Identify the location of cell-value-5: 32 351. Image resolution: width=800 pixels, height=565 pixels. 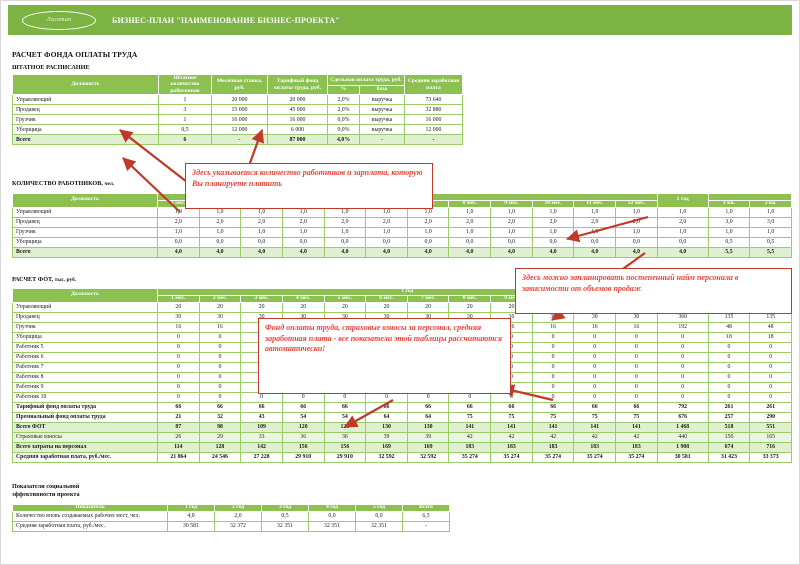
(379, 526).